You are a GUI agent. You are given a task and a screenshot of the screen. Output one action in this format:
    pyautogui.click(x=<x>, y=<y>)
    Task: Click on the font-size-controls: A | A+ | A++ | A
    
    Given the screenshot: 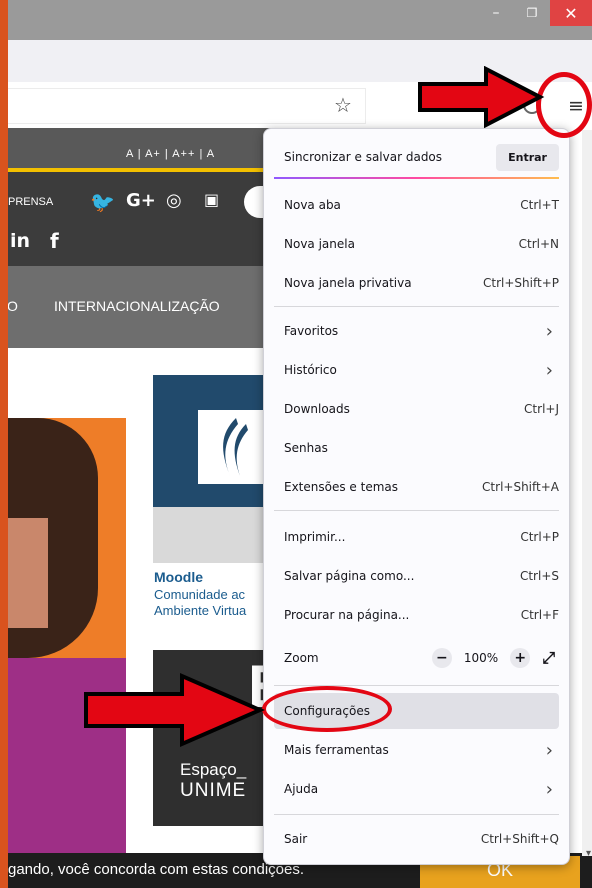 What is the action you would take?
    pyautogui.click(x=170, y=154)
    